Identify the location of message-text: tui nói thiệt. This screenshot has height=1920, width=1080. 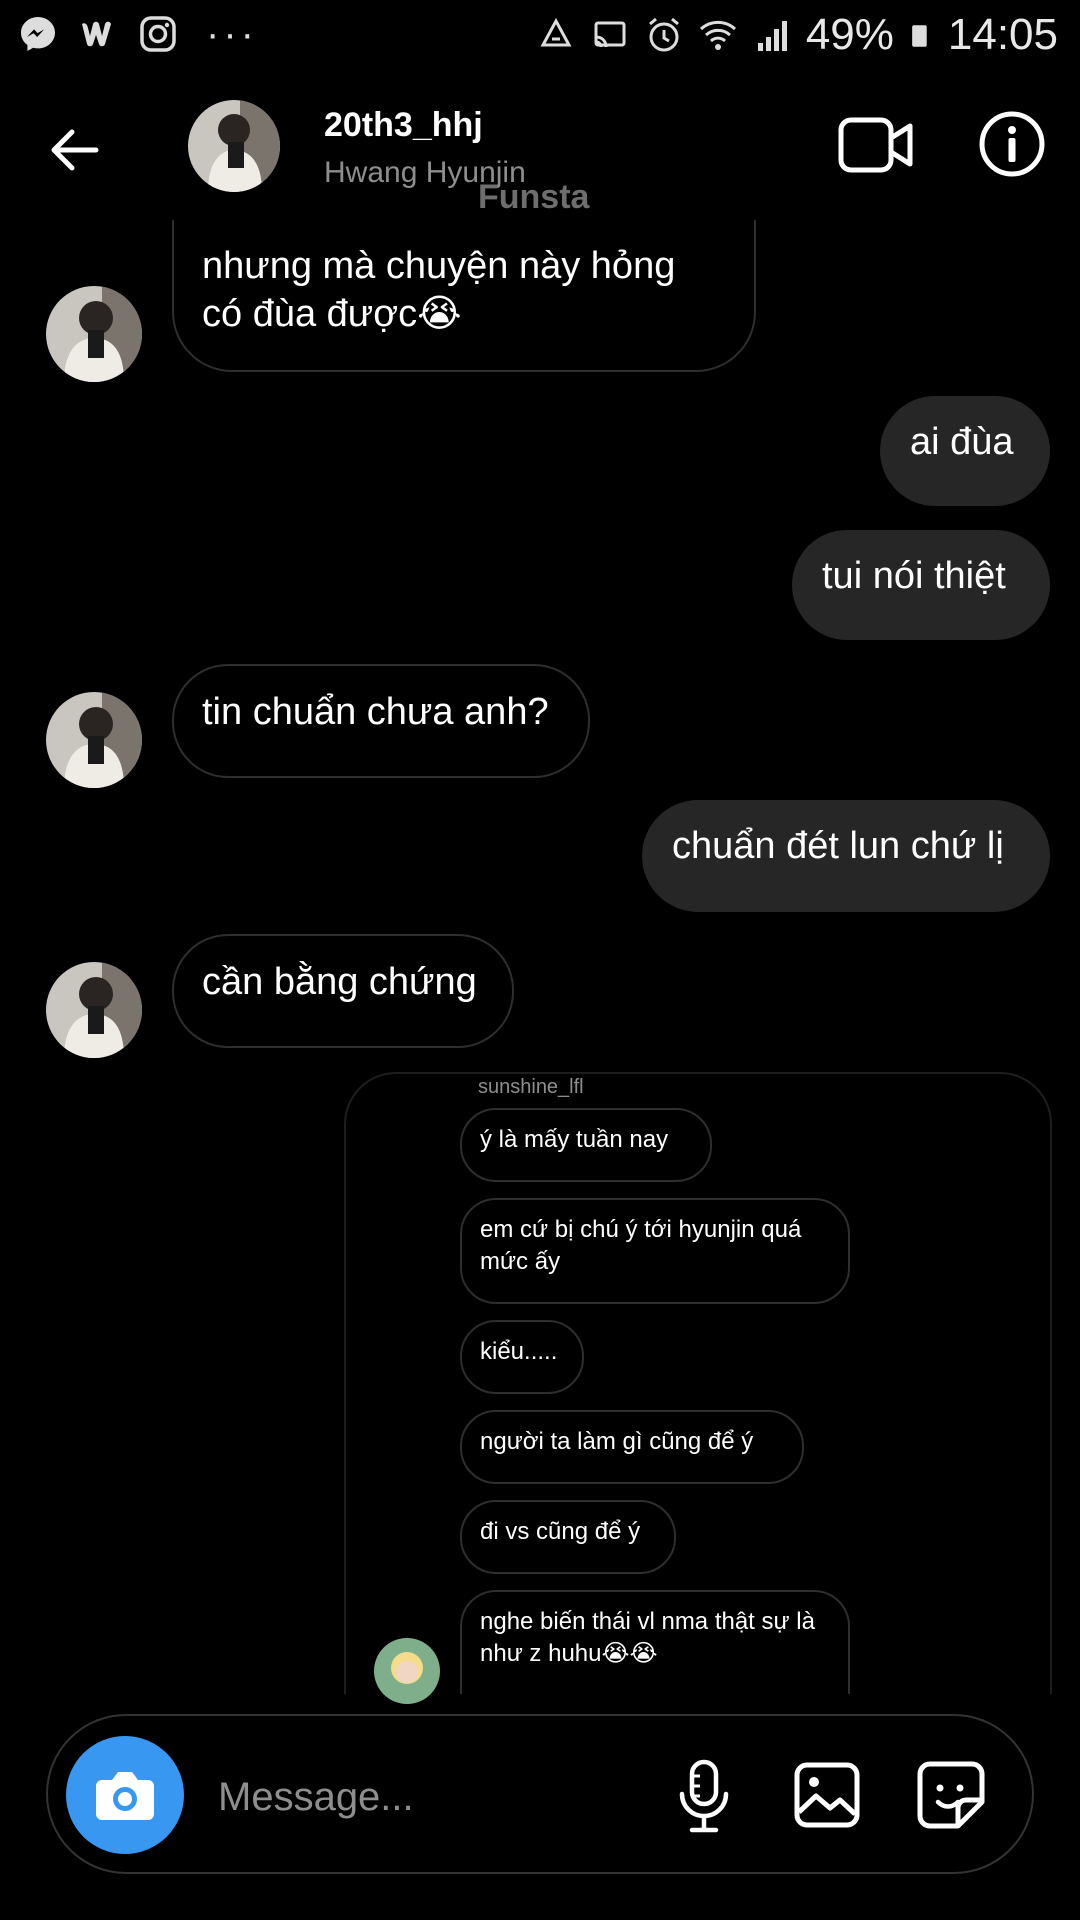
(914, 576).